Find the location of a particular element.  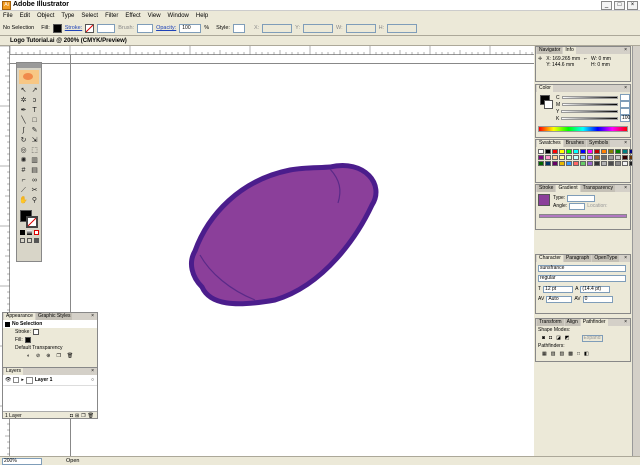

expand-button: Expand is located at coordinates (592, 338).